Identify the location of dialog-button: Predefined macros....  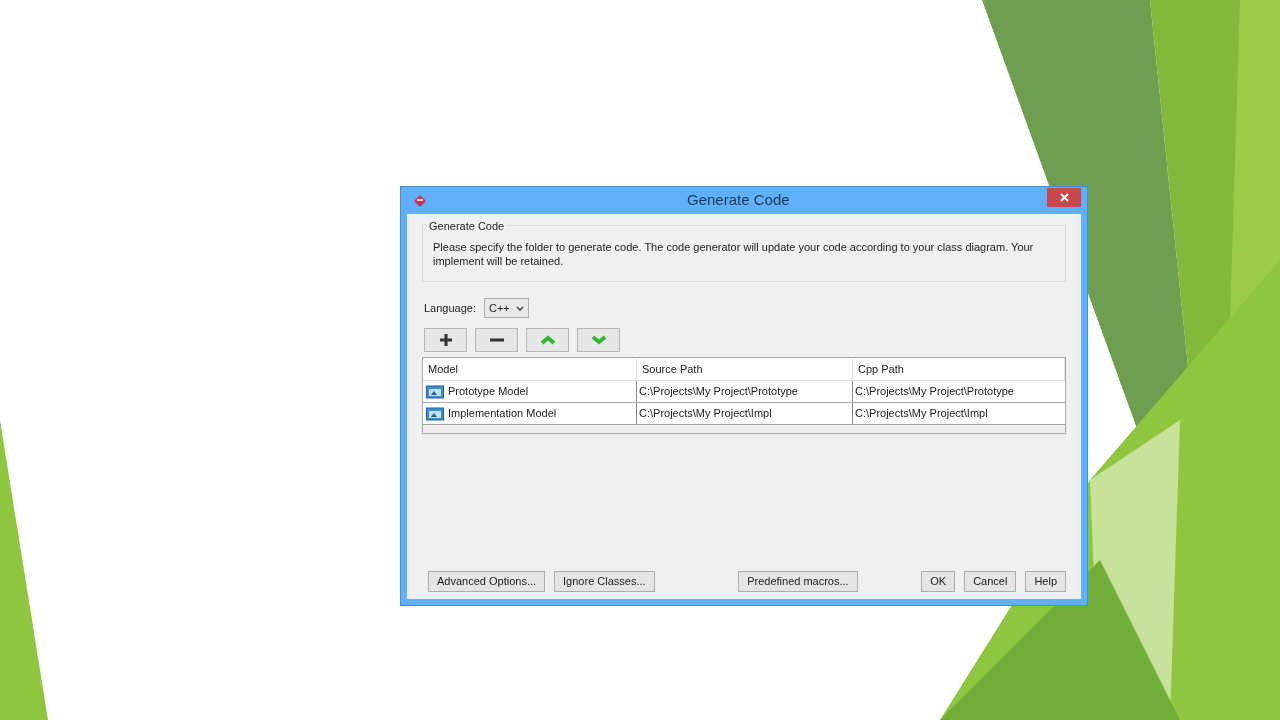
(798, 581).